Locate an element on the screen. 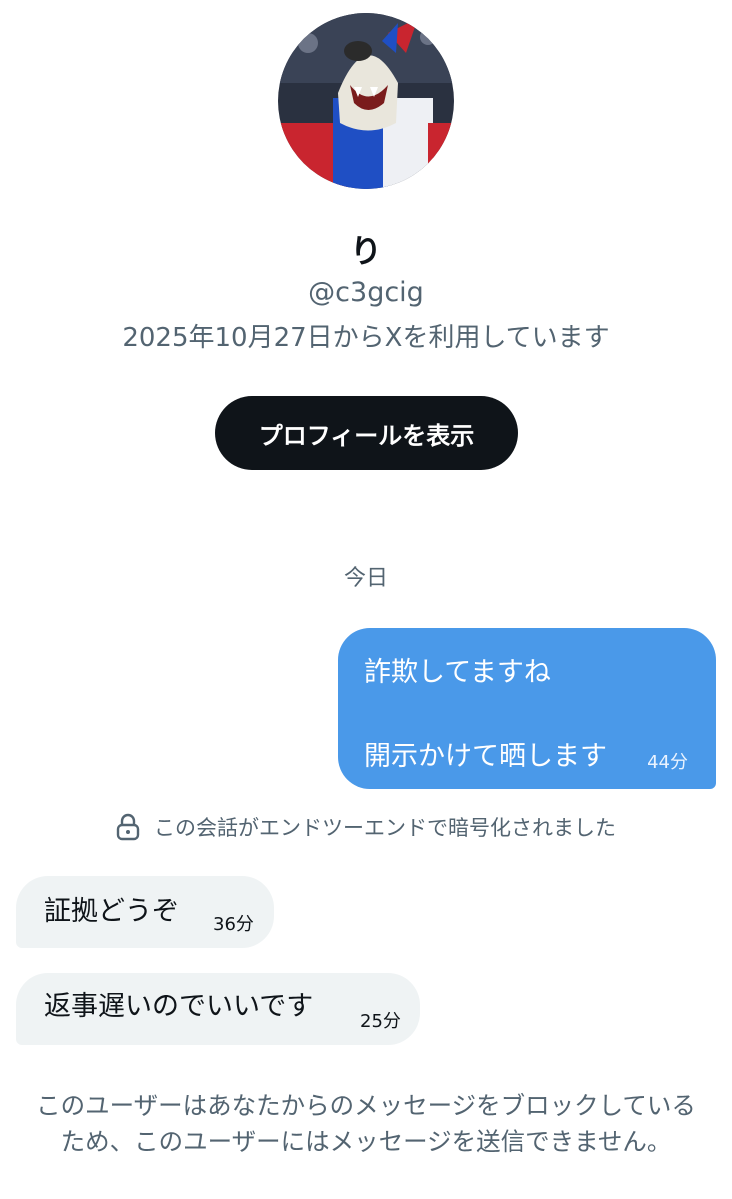 The width and height of the screenshot is (732, 1199). incoming-message: 返事遅いのでいいです 25分 is located at coordinates (218, 1009).